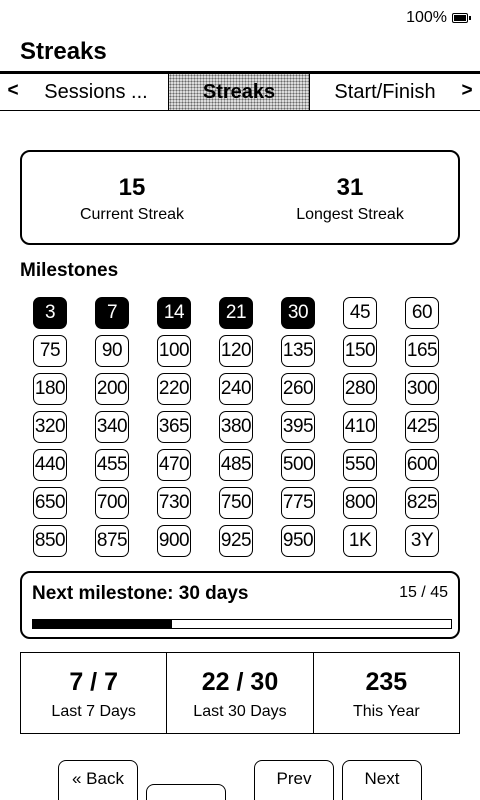 This screenshot has height=800, width=480. What do you see at coordinates (386, 711) in the screenshot?
I see `summary-label: This Year` at bounding box center [386, 711].